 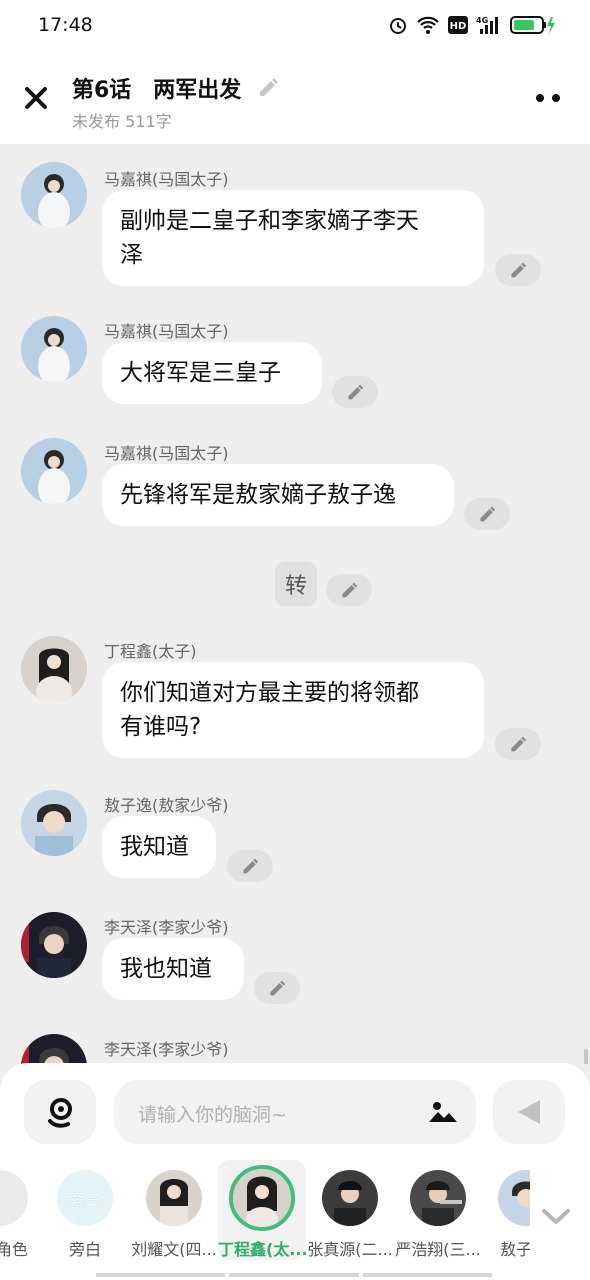 I want to click on narration-bubble: 转, so click(x=296, y=584).